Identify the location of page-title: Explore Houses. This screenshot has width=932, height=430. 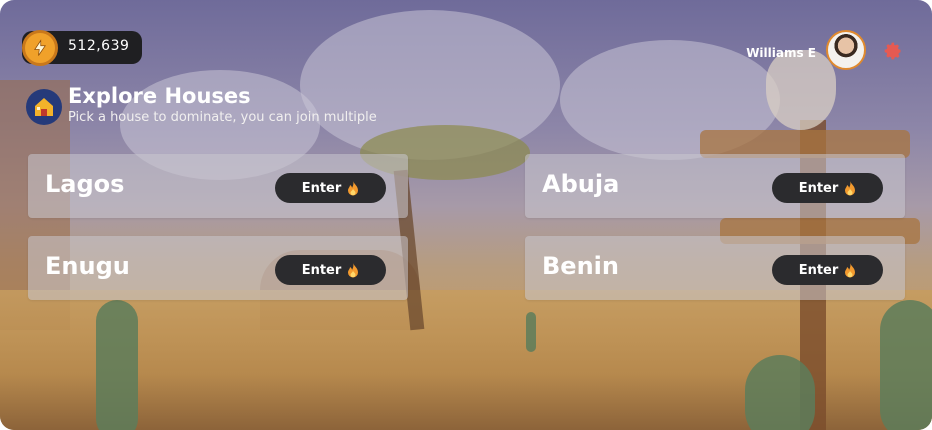
(159, 96).